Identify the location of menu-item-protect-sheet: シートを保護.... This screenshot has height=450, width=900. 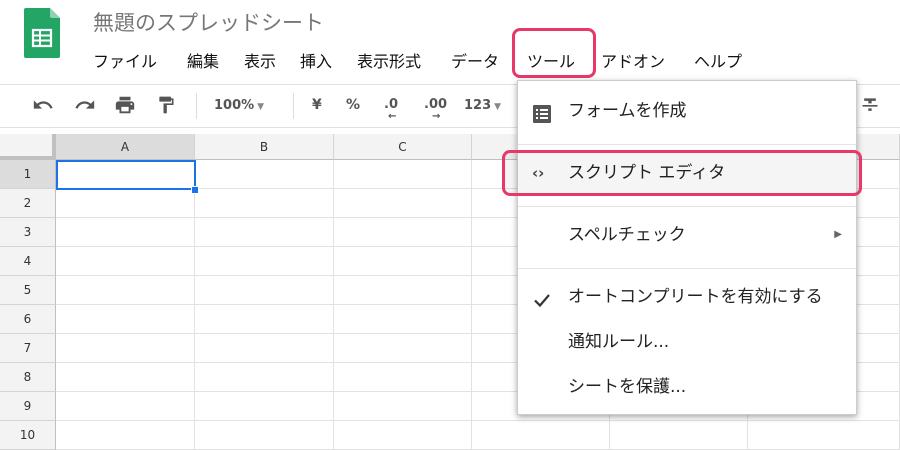
(687, 387).